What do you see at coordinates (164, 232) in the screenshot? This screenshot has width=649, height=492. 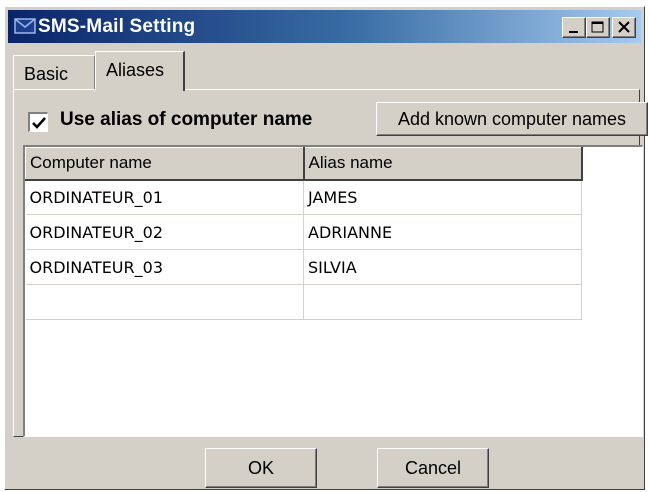 I see `computer-name-cell: ORDINATEUR_02` at bounding box center [164, 232].